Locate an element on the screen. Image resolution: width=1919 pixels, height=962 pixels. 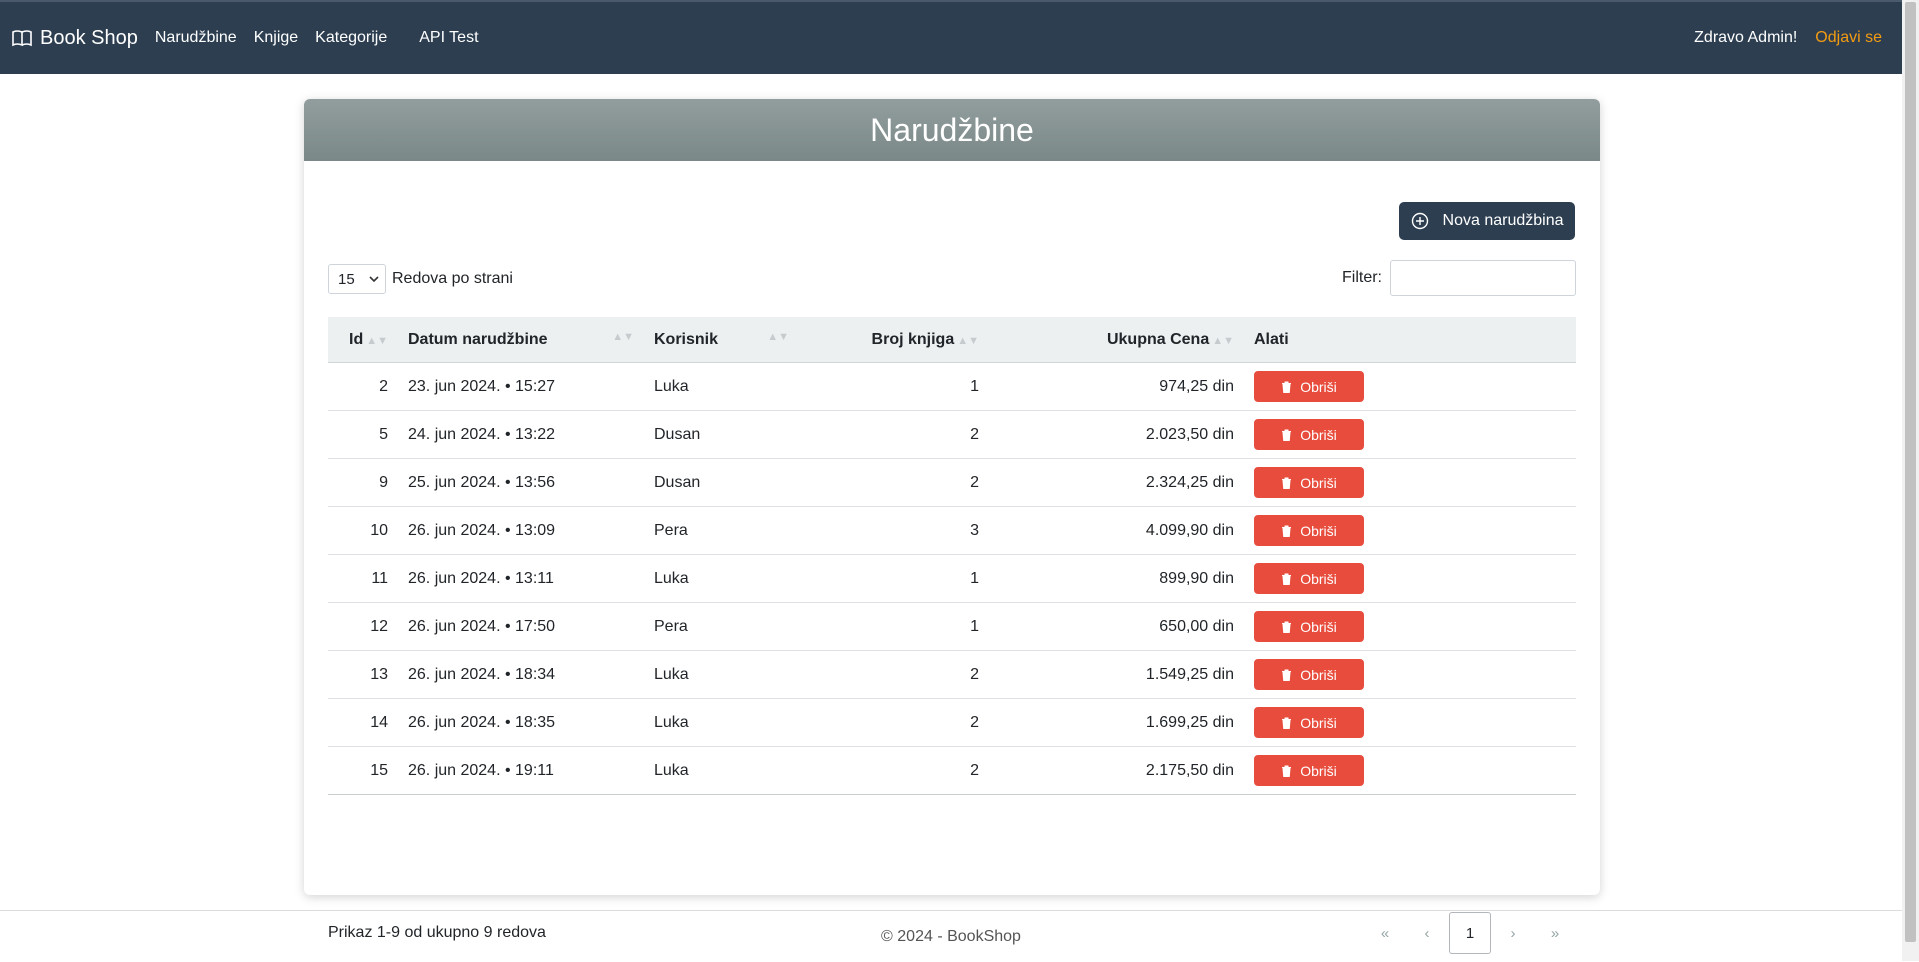
page-scrollbar is located at coordinates (1910, 480).